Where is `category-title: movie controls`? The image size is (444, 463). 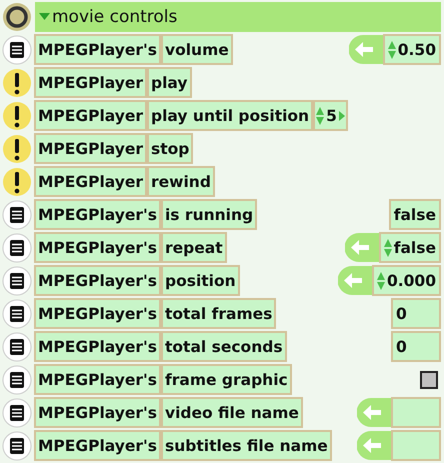
category-title: movie controls is located at coordinates (115, 16).